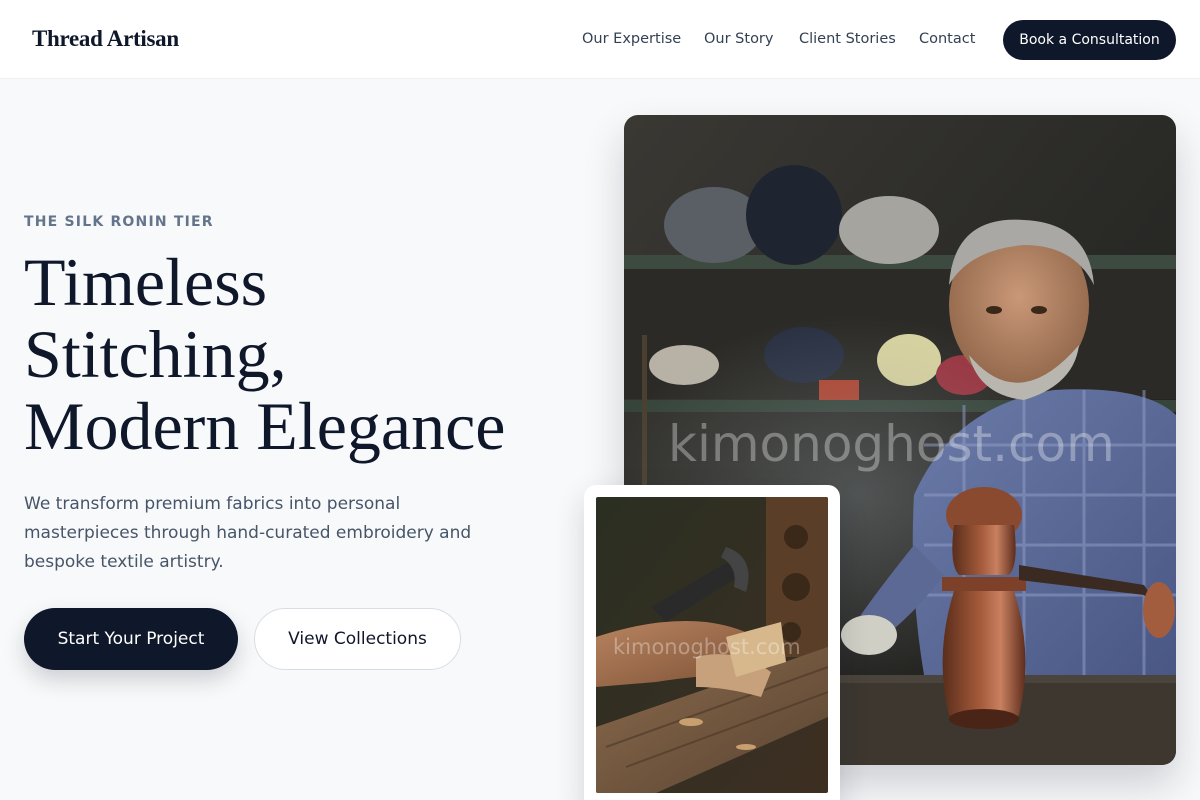 The image size is (1200, 800). What do you see at coordinates (146, 282) in the screenshot?
I see `headline-line-1: Timeless` at bounding box center [146, 282].